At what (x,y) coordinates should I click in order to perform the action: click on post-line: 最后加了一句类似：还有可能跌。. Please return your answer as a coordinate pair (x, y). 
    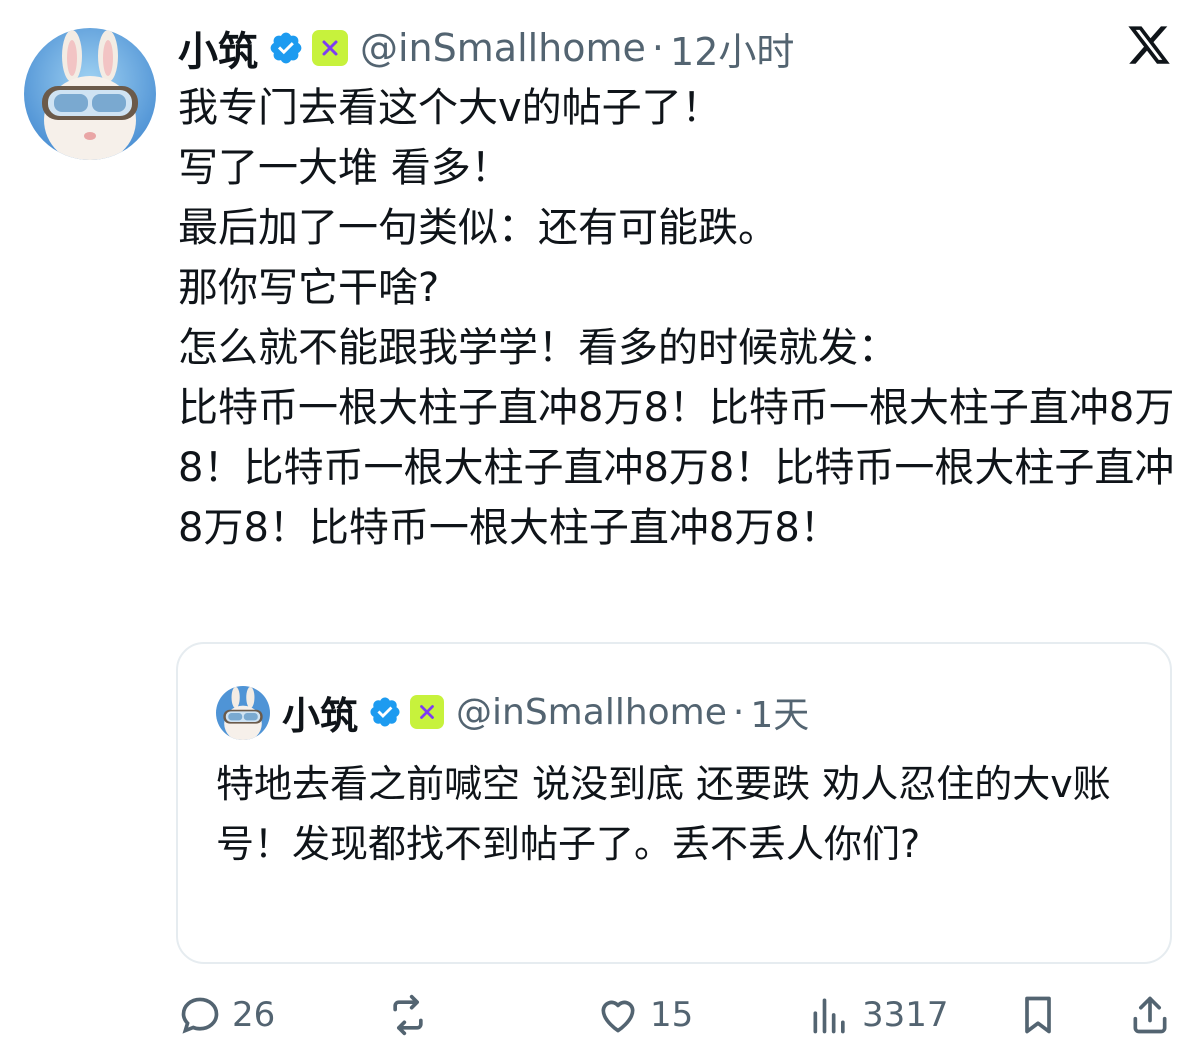
    Looking at the image, I should click on (478, 228).